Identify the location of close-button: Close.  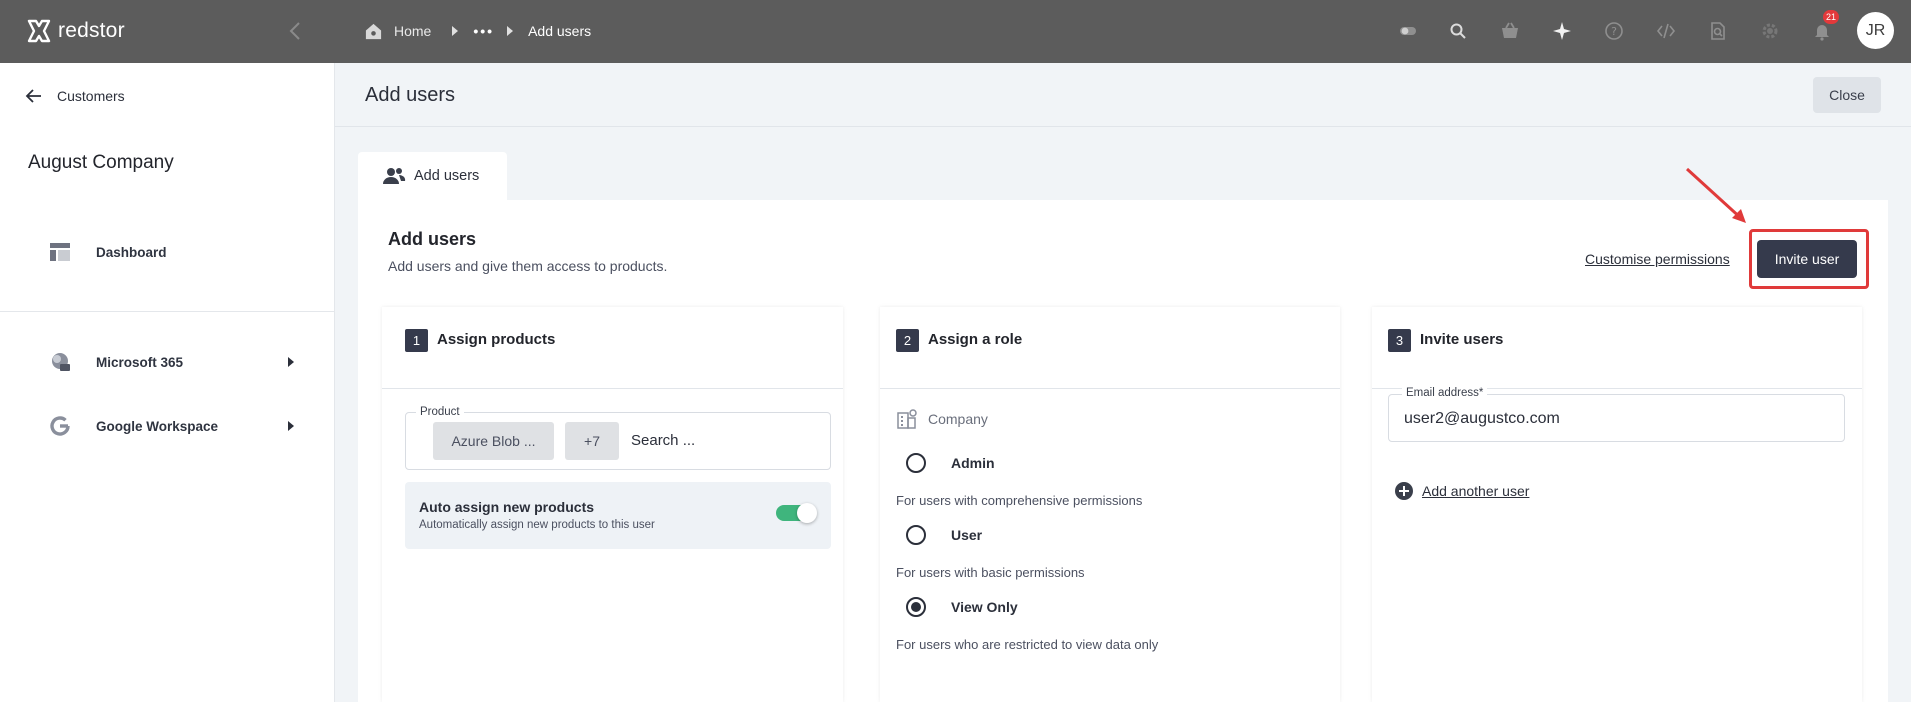
(1847, 95).